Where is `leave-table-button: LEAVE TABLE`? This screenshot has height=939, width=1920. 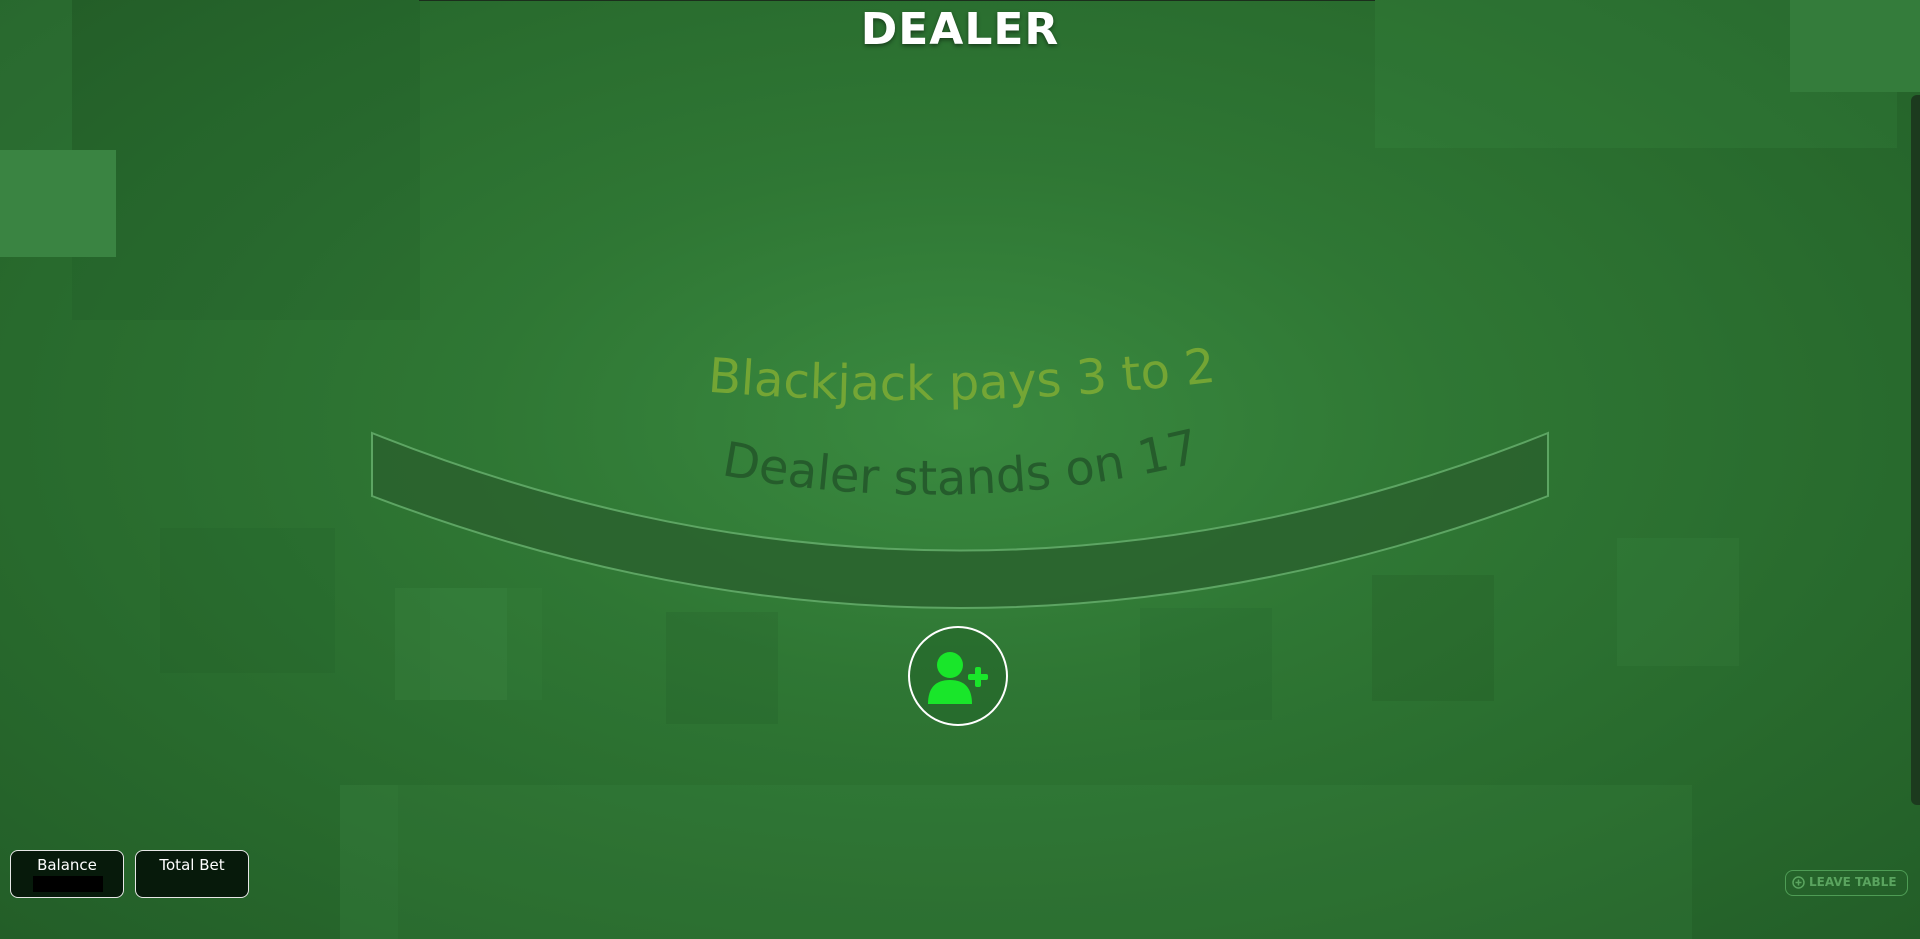
leave-table-button: LEAVE TABLE is located at coordinates (1846, 883).